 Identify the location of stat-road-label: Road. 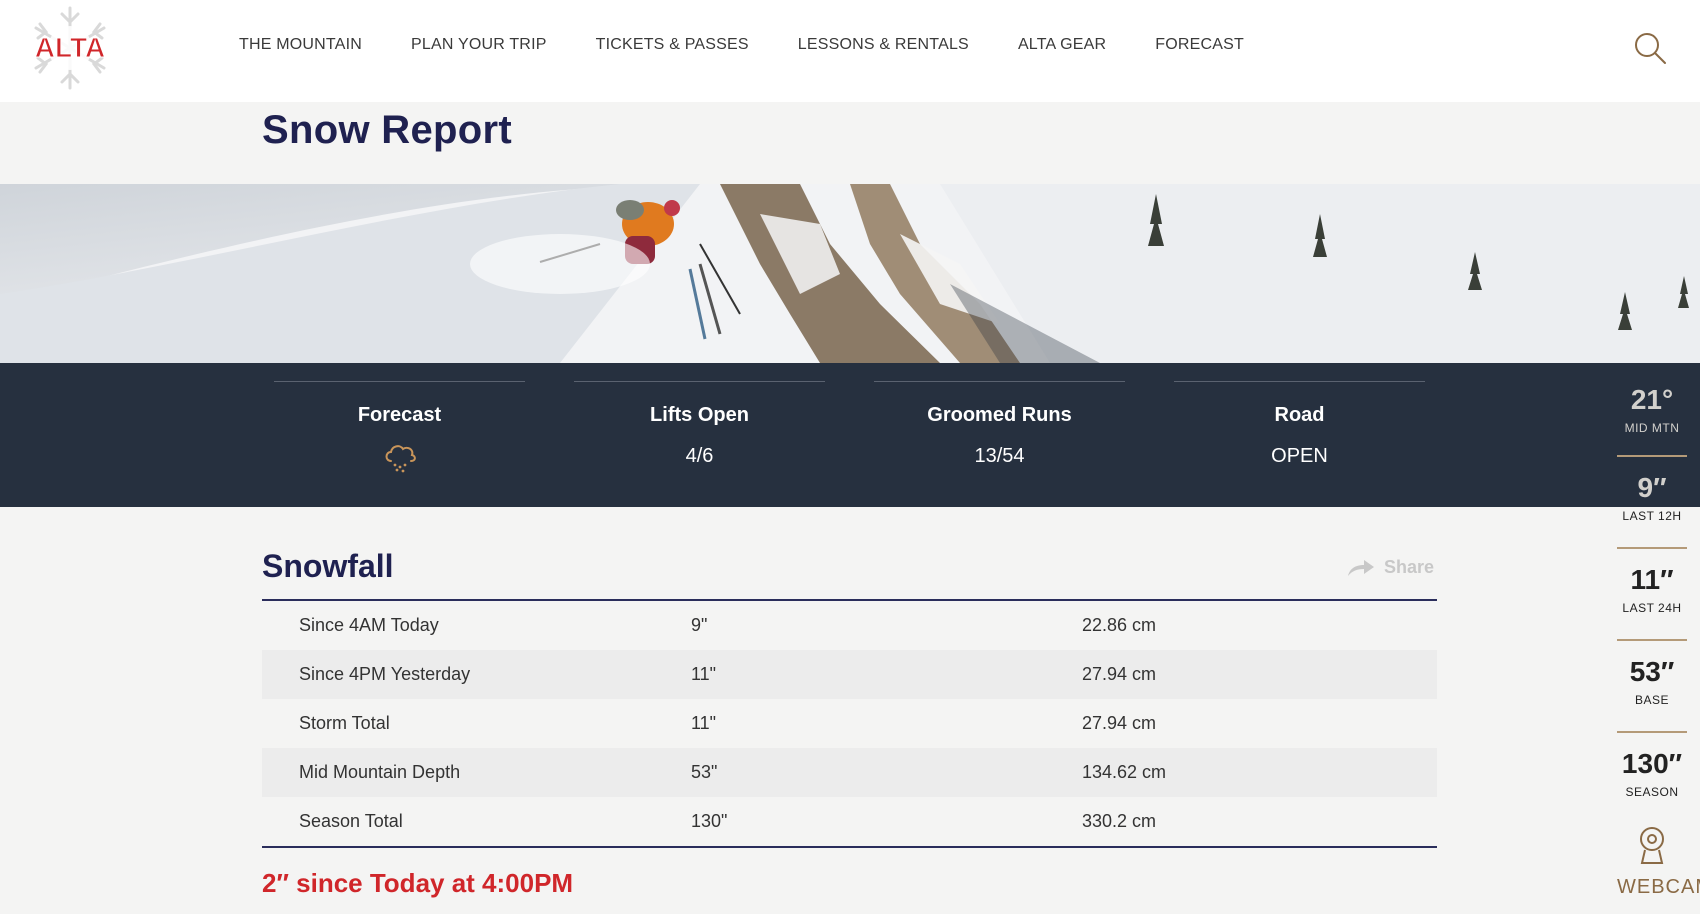
(1299, 415).